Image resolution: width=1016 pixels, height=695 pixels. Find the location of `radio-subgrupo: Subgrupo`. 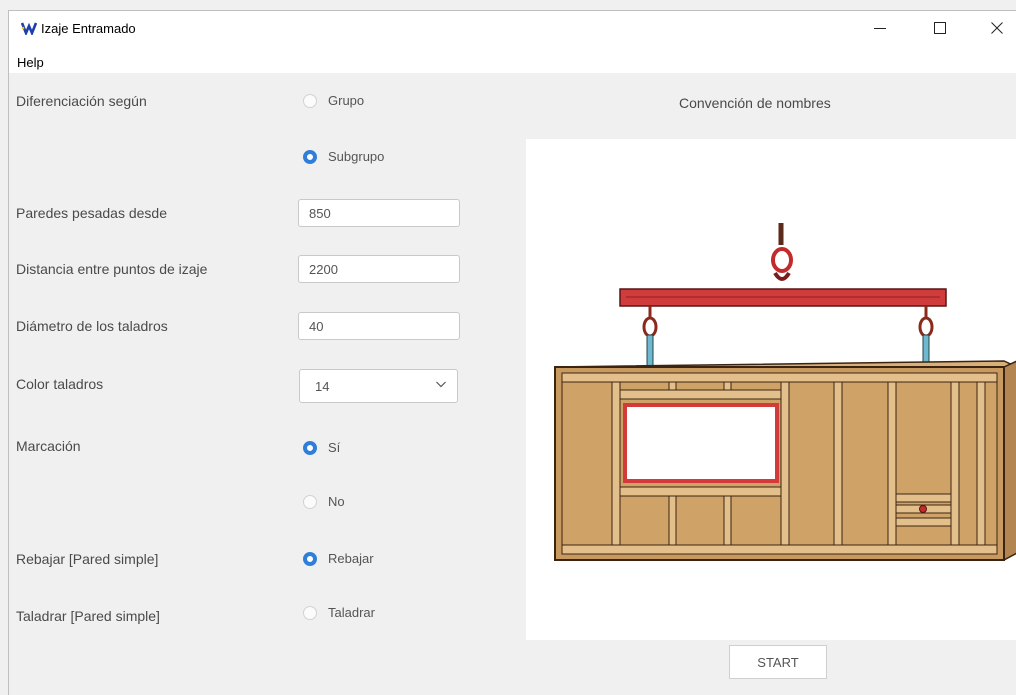

radio-subgrupo: Subgrupo is located at coordinates (343, 156).